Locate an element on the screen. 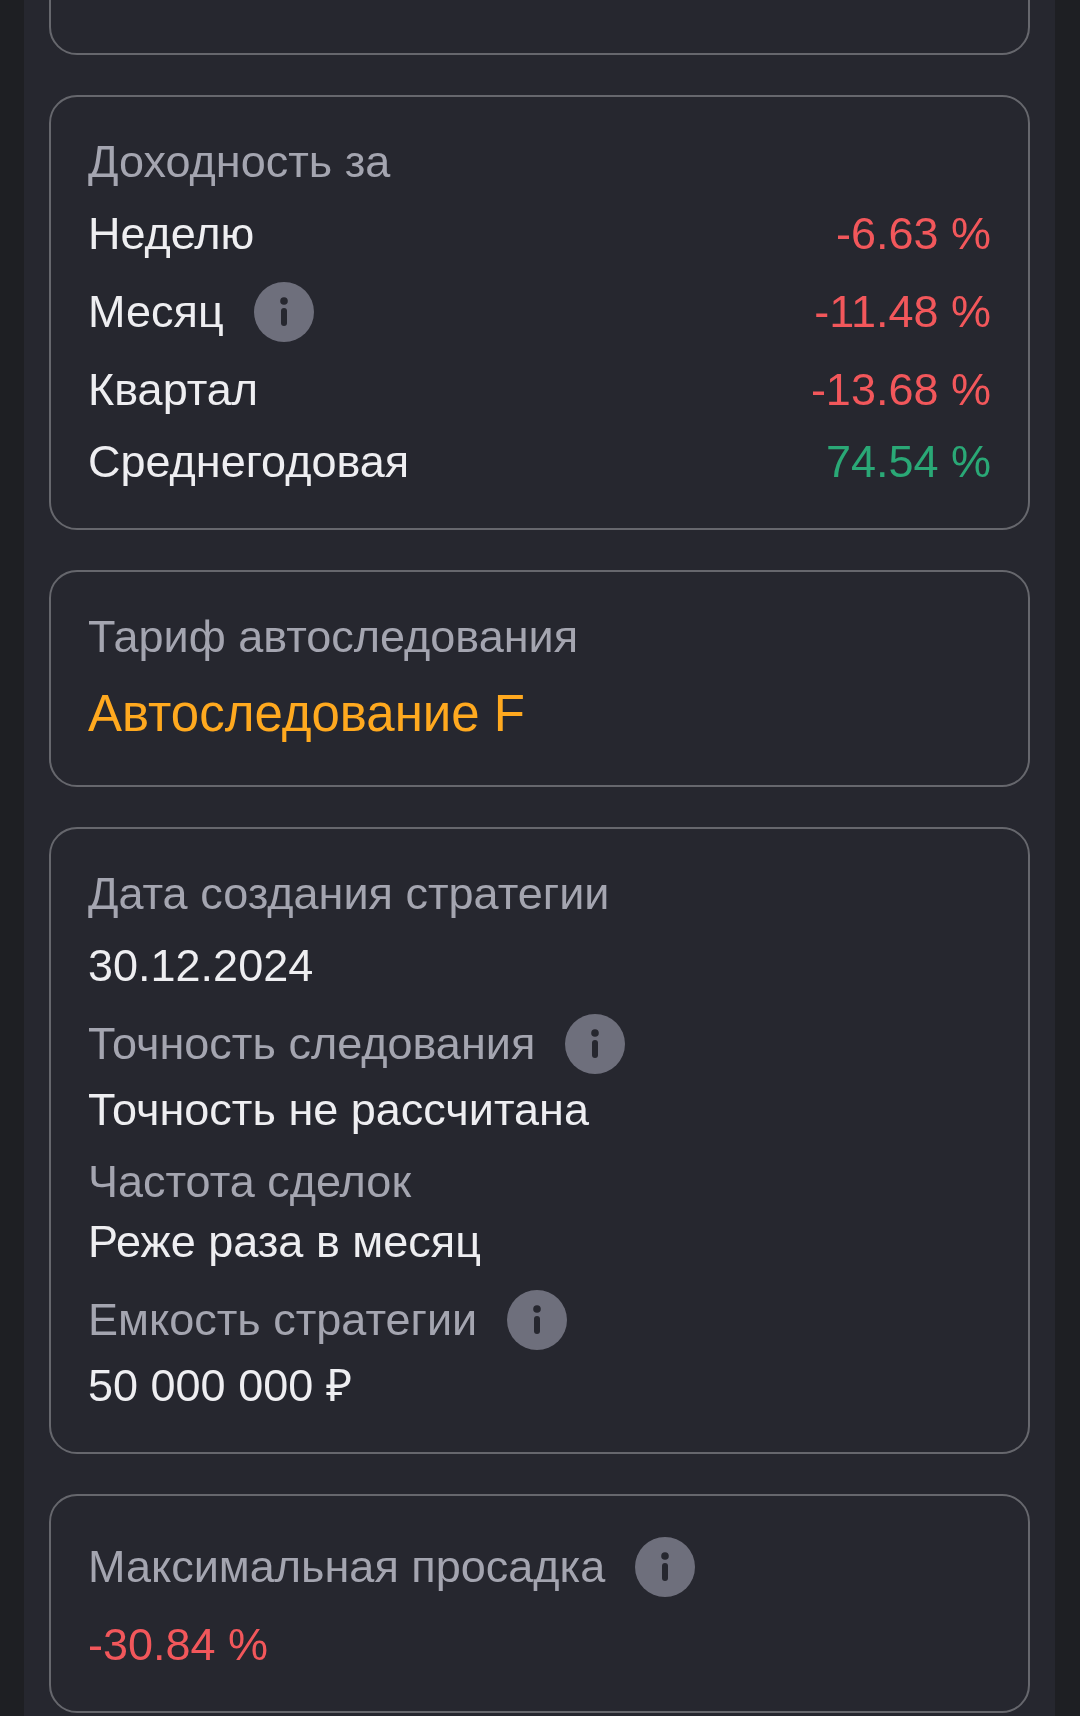 Image resolution: width=1080 pixels, height=1716 pixels. field-value: Автоследование F is located at coordinates (307, 714).